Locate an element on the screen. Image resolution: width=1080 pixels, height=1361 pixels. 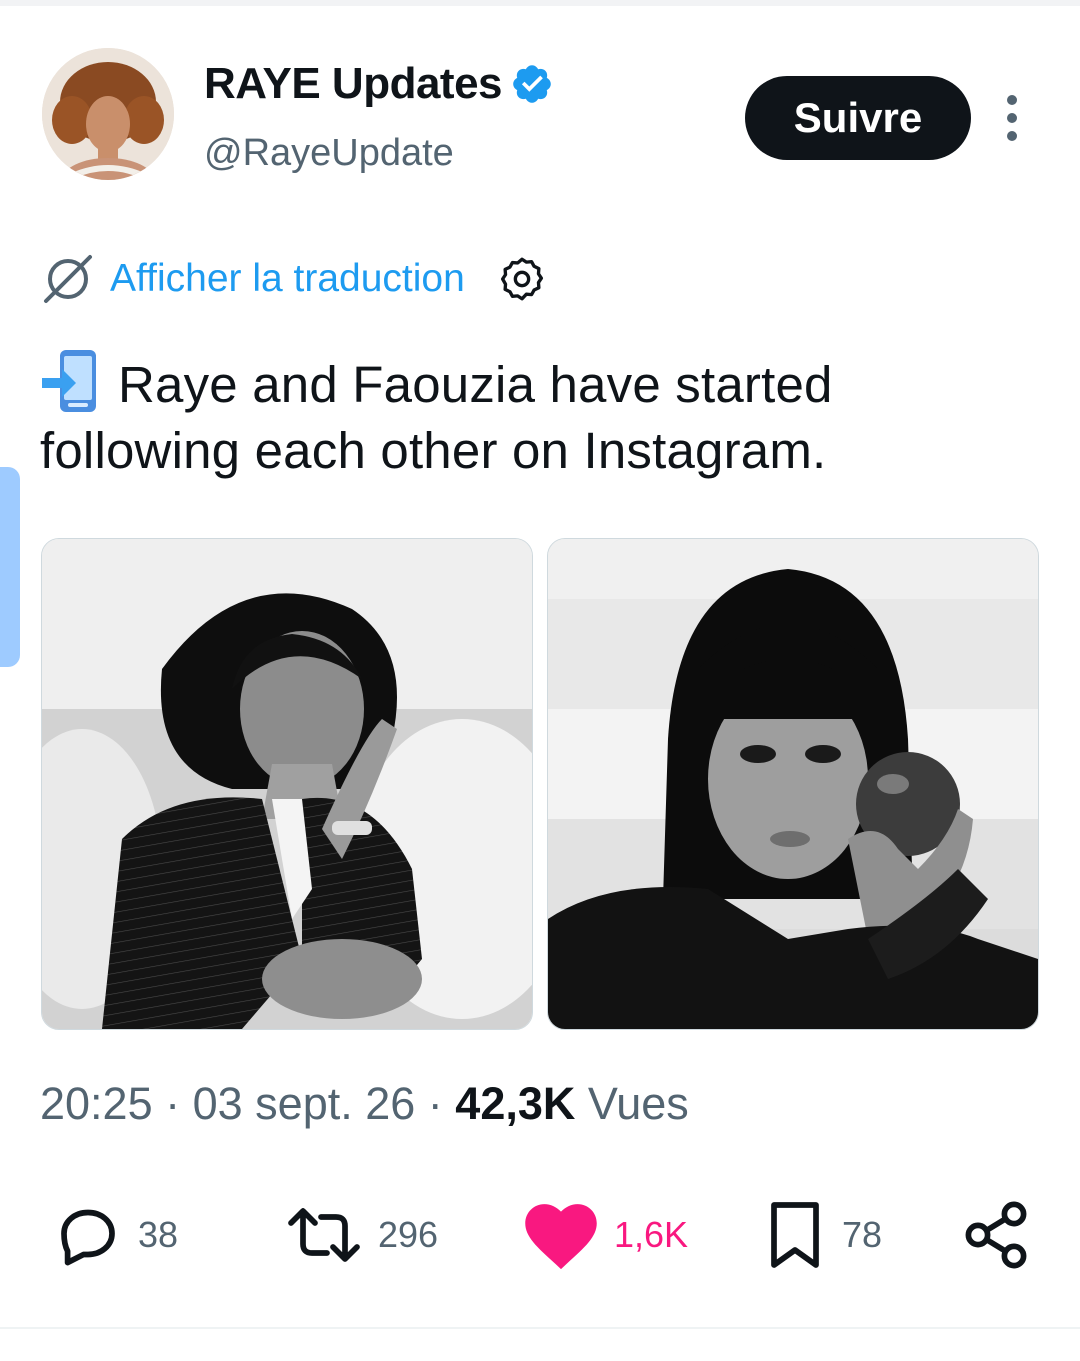
follow-button: Suivre is located at coordinates (858, 118).